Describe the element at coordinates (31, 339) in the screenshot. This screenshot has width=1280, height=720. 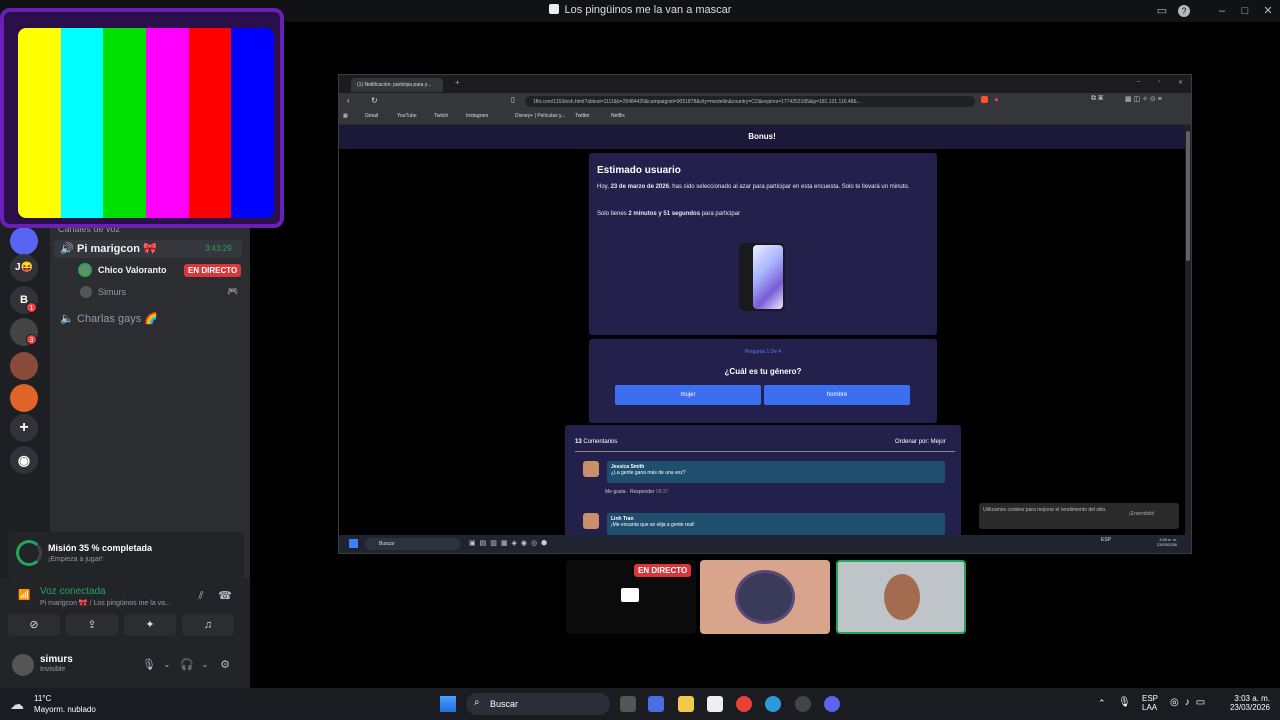
I see `unread-badge: 3` at that location.